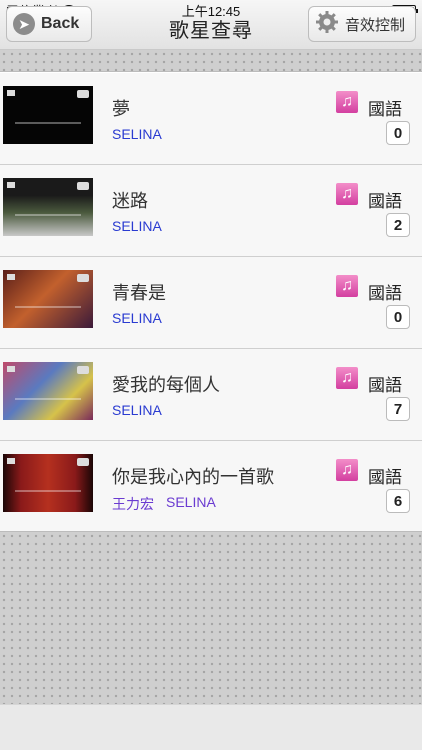 The height and width of the screenshot is (750, 422). I want to click on count-badge: 6, so click(398, 501).